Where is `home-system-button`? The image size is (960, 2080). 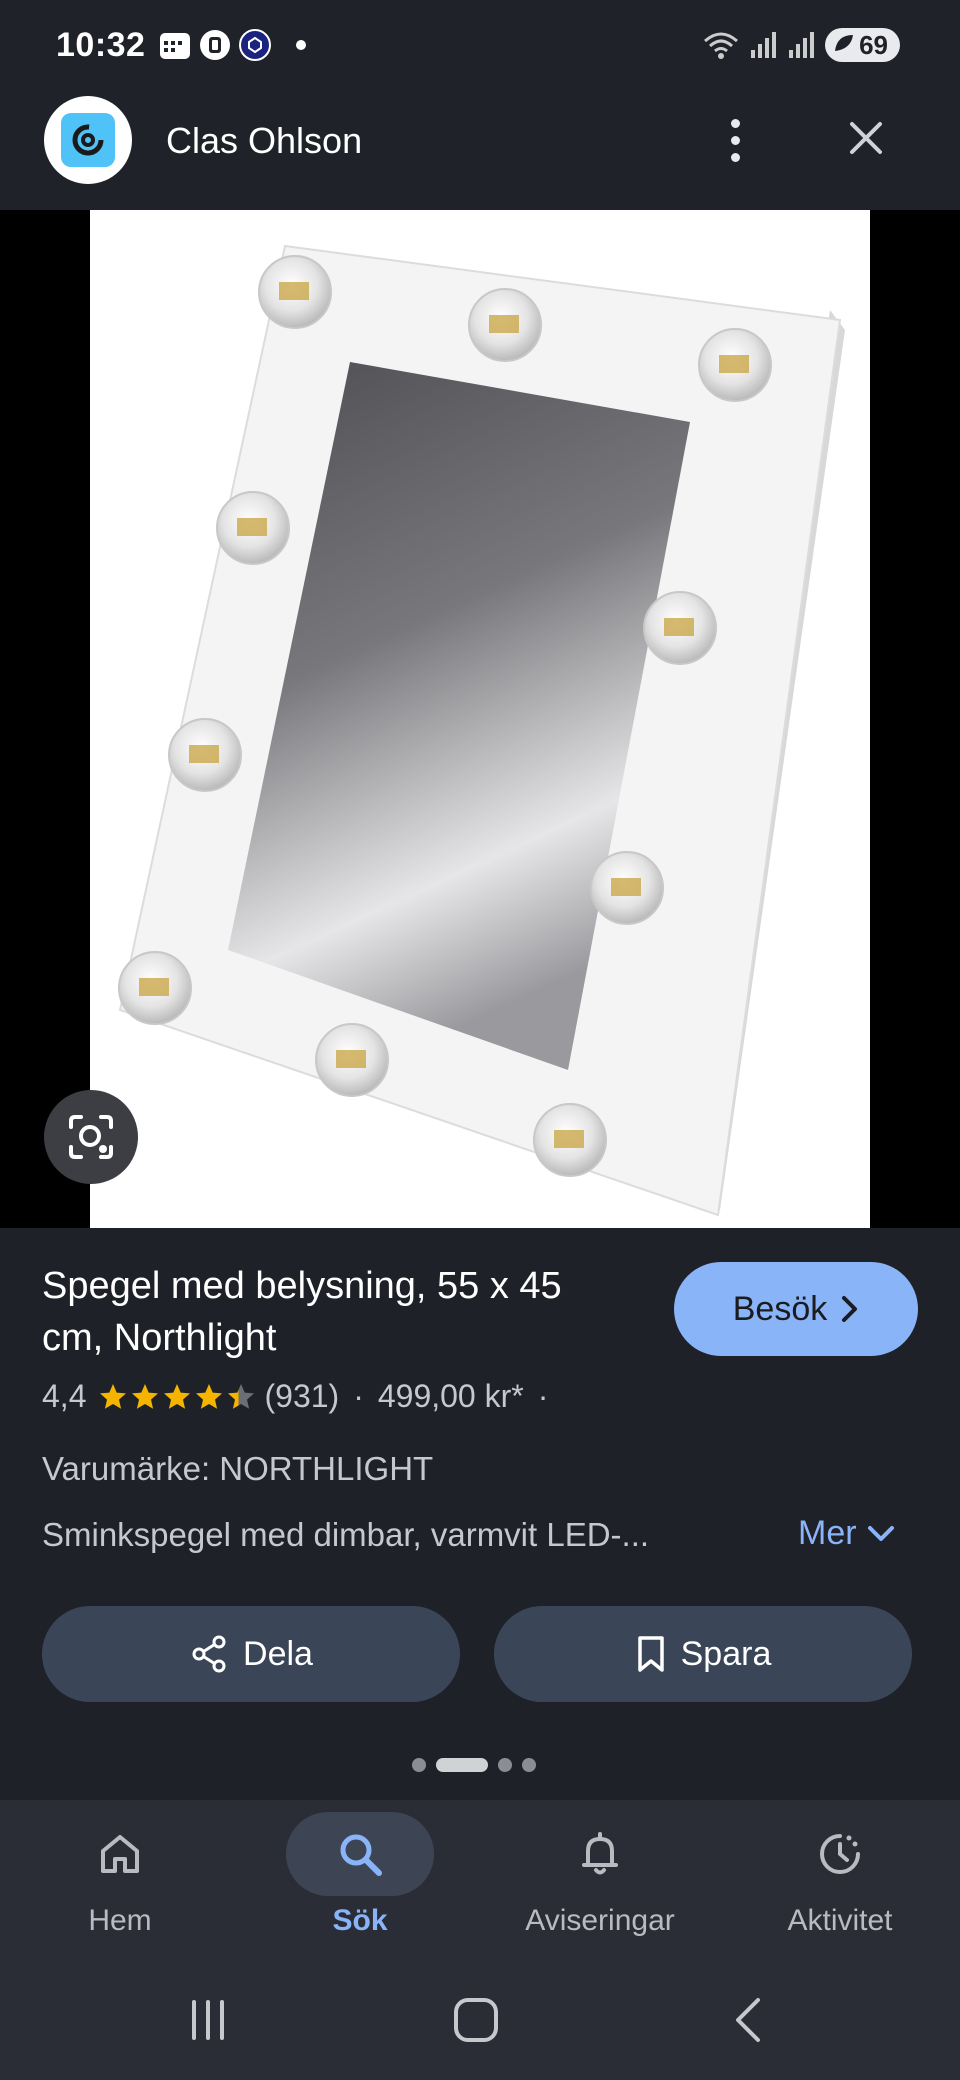
home-system-button is located at coordinates (476, 2020).